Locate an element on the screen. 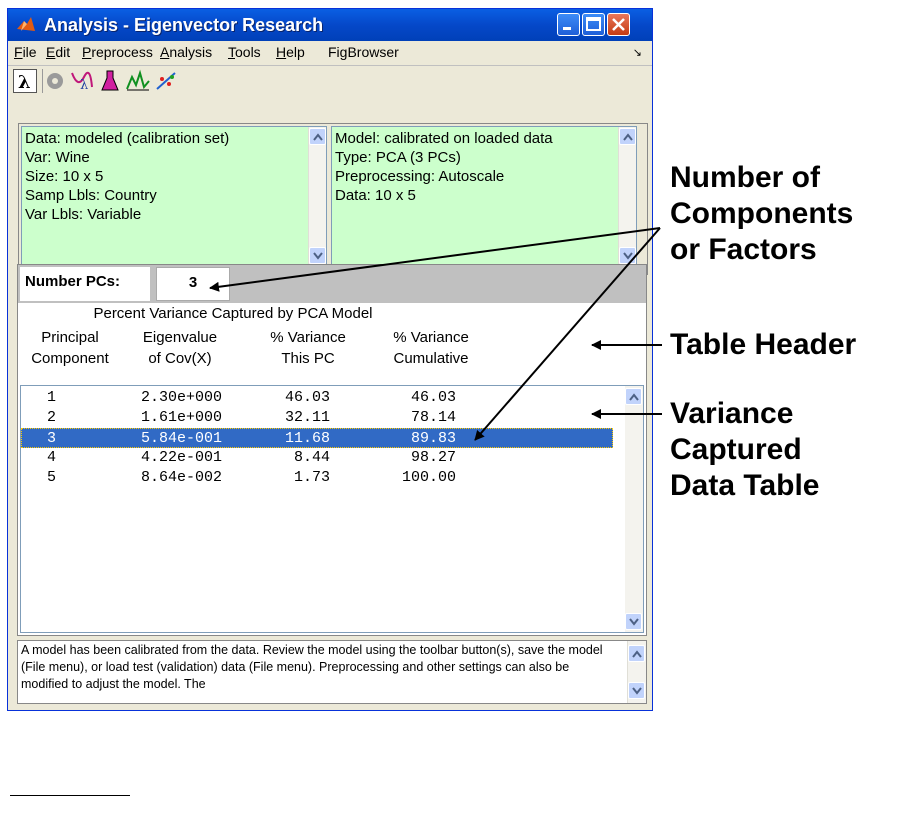  model-info-line: Type: PCA (3 PCs) is located at coordinates (398, 157).